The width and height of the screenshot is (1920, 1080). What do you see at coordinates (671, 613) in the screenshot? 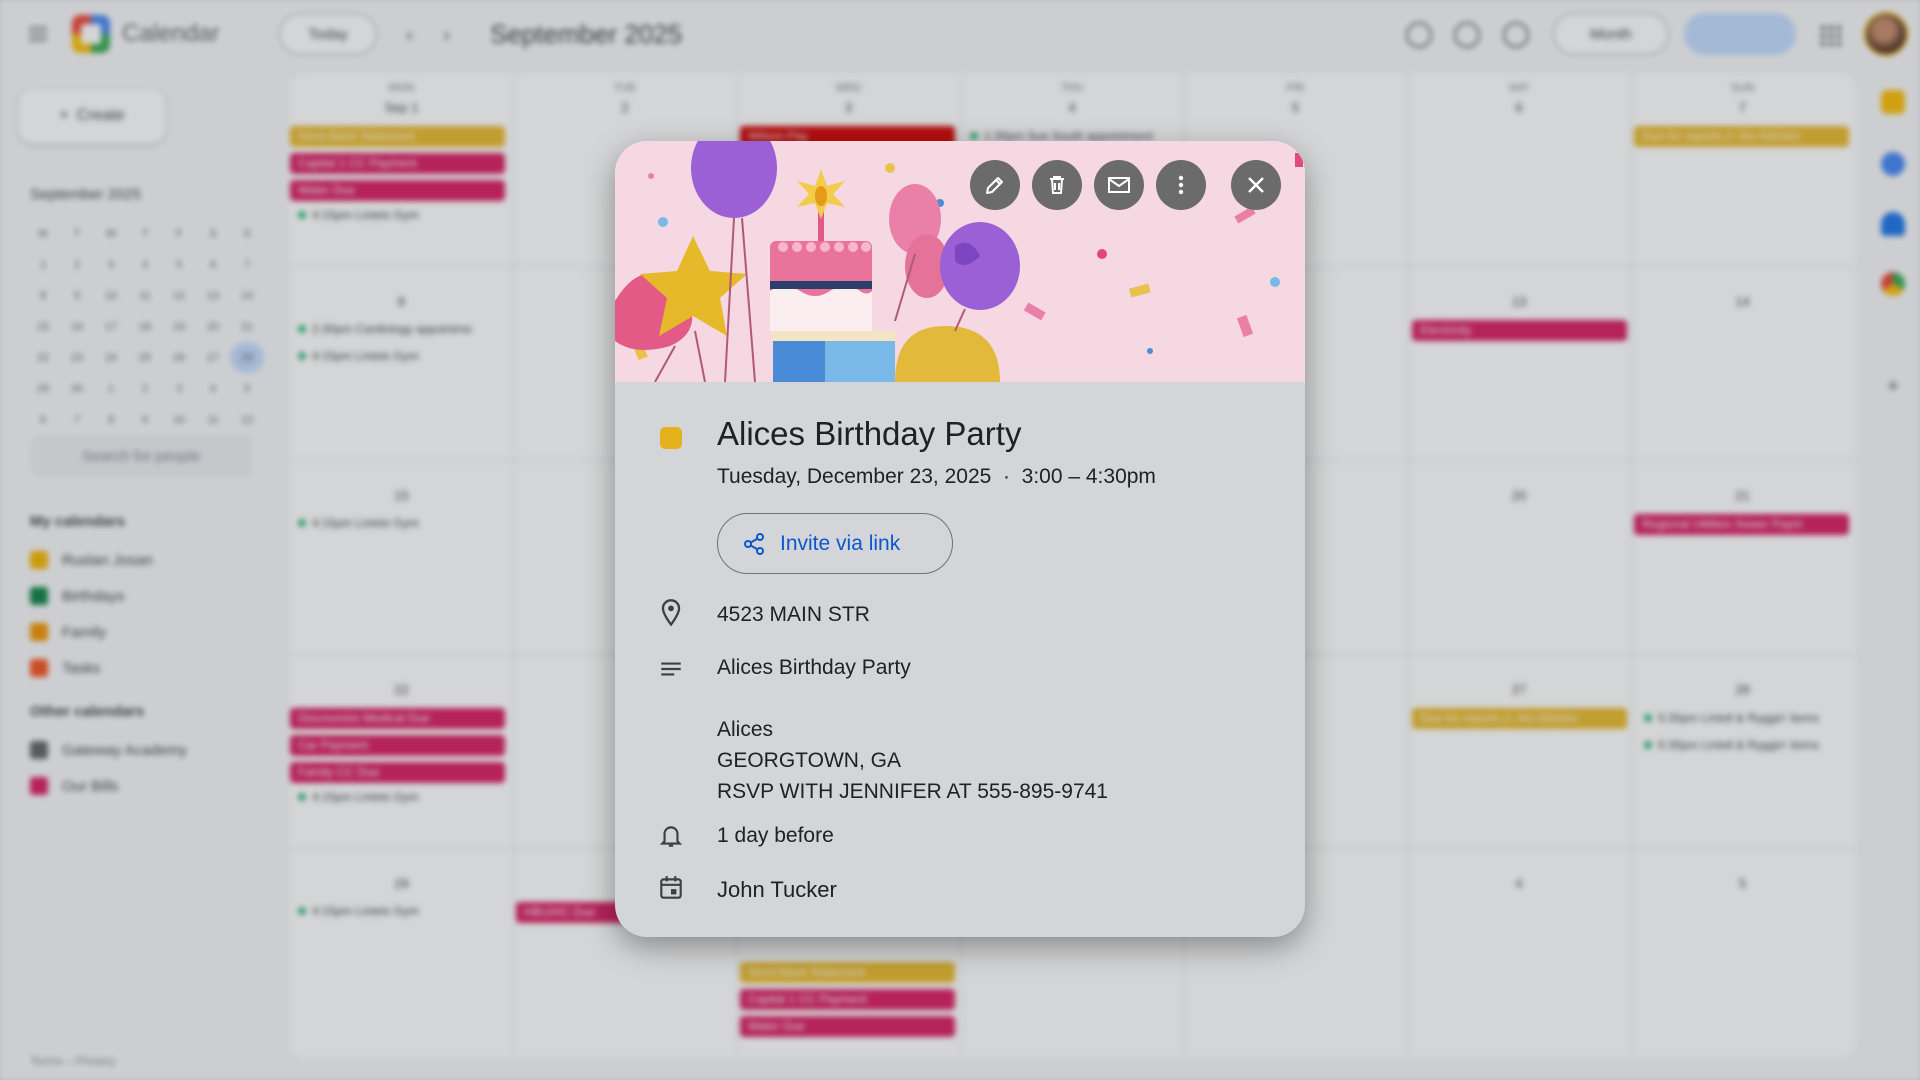
I see `location-pin-icon` at bounding box center [671, 613].